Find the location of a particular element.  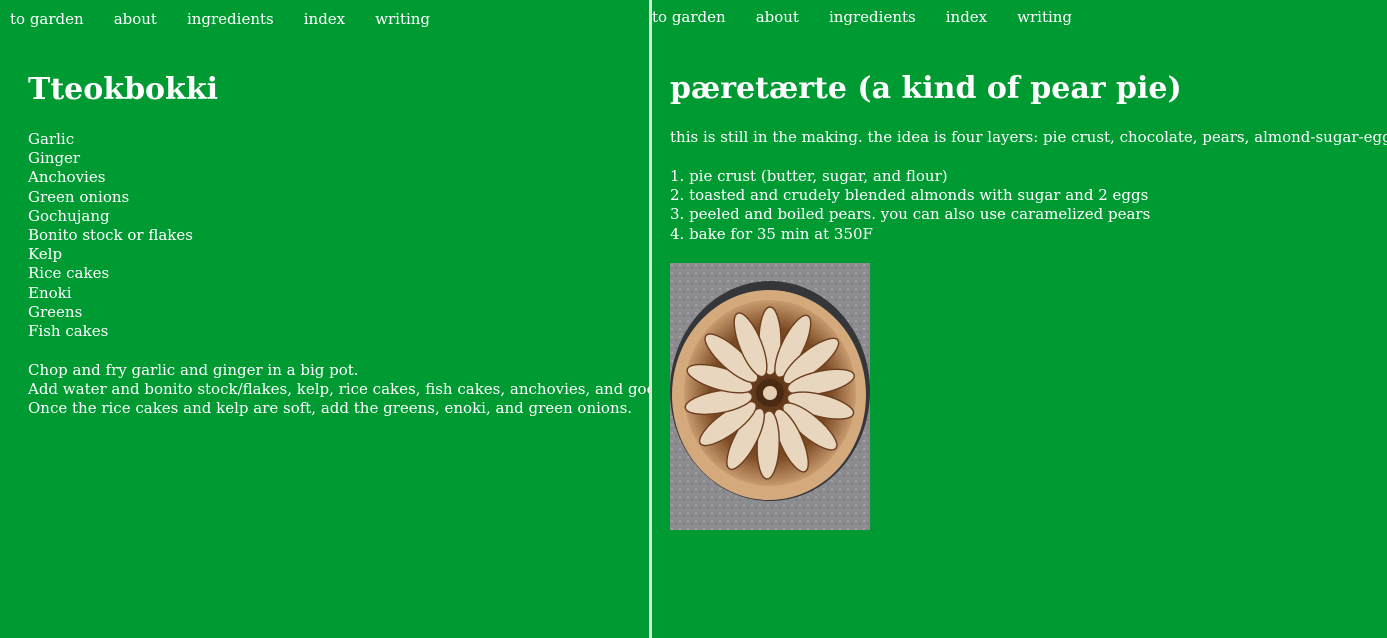

page-title: pæretærte (a kind of pear pie) is located at coordinates (926, 88).